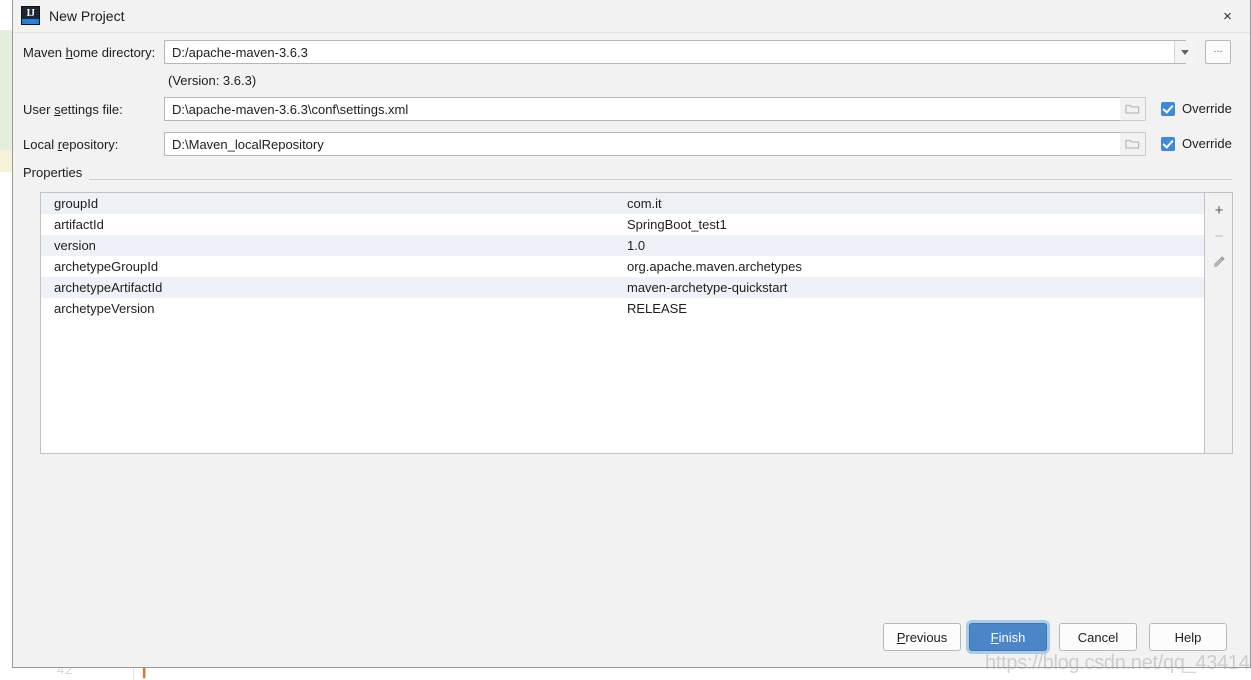 This screenshot has width=1251, height=680. Describe the element at coordinates (636, 245) in the screenshot. I see `property-value: 1.0` at that location.